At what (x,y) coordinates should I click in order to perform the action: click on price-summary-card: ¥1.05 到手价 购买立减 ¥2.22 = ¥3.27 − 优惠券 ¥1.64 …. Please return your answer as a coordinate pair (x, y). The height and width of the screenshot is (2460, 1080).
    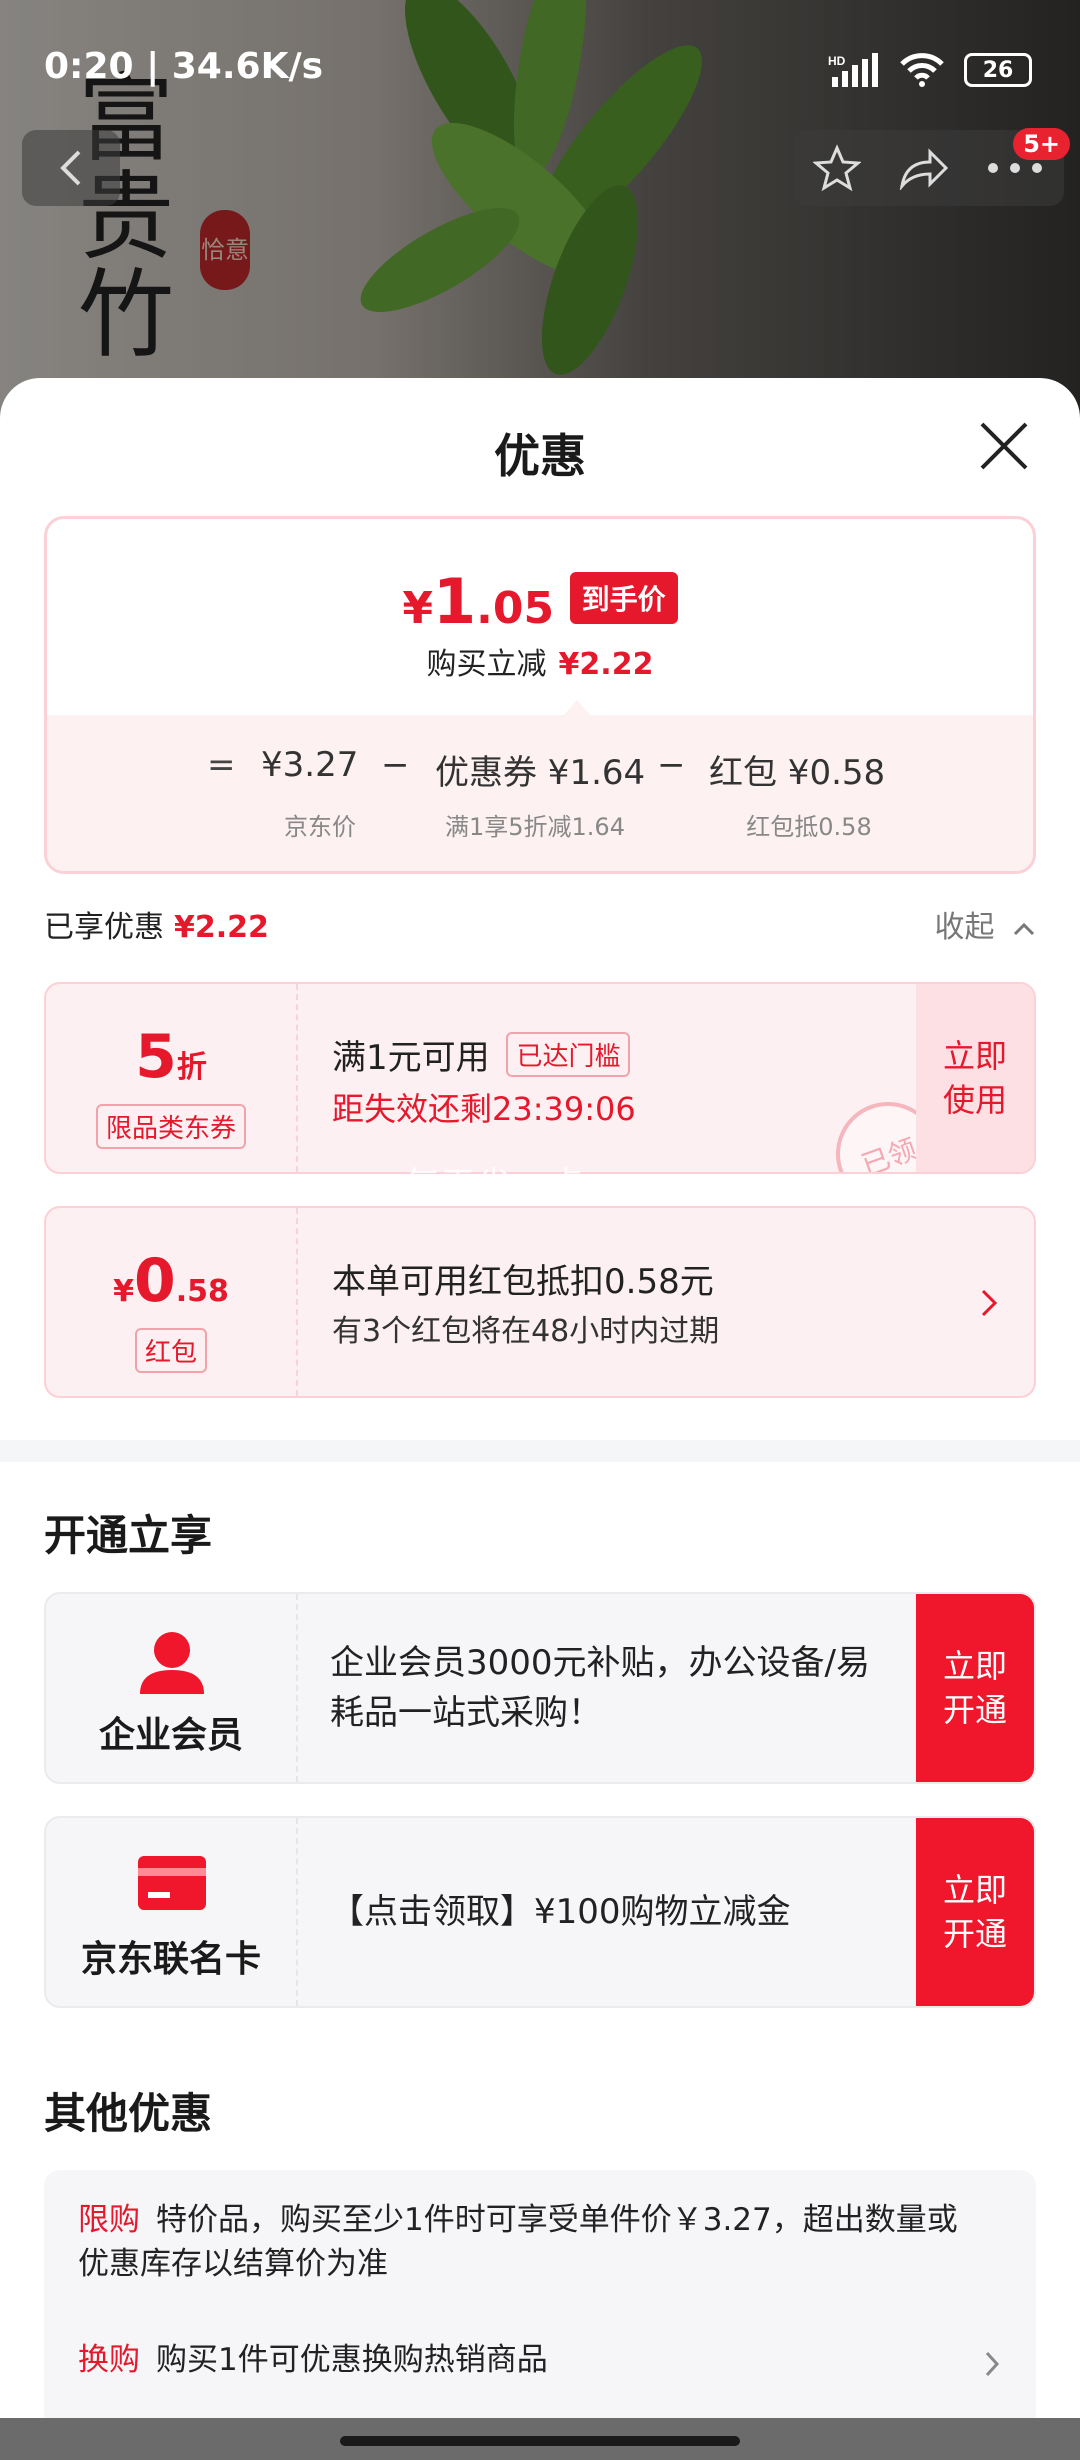
    Looking at the image, I should click on (540, 695).